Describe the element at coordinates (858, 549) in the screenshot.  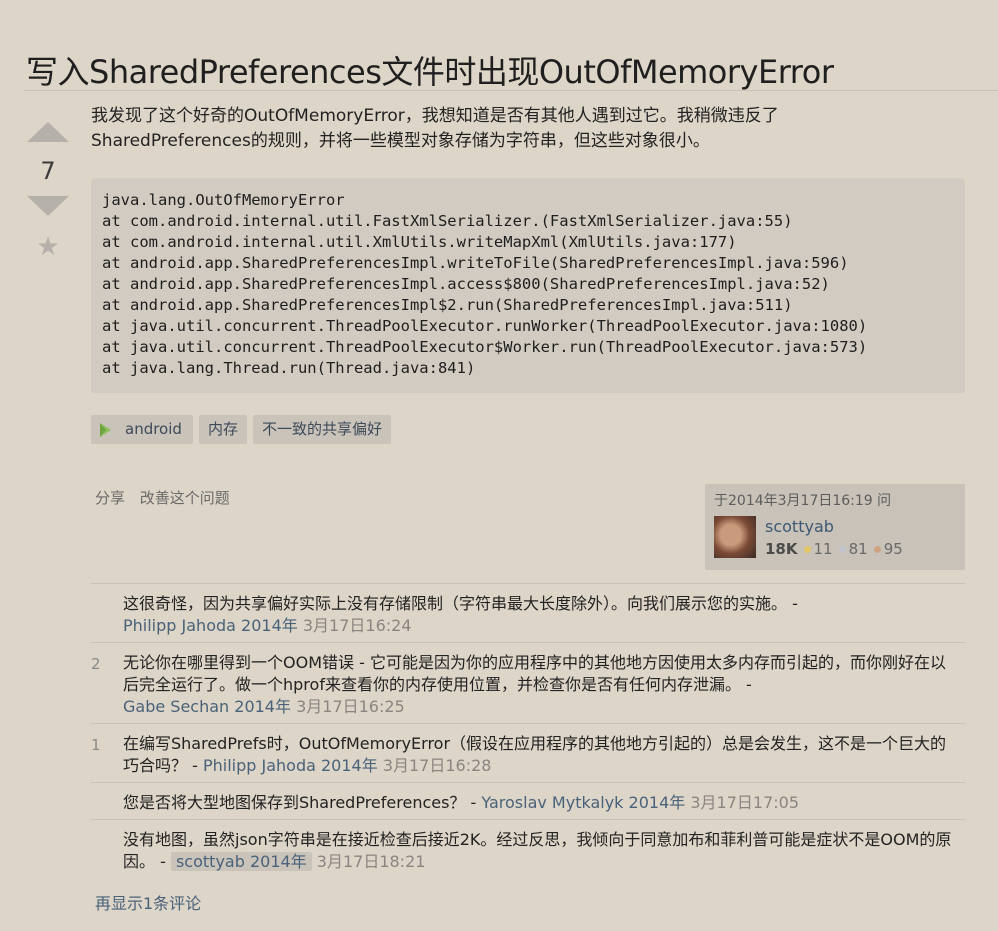
I see `silver-badge-count: 81` at that location.